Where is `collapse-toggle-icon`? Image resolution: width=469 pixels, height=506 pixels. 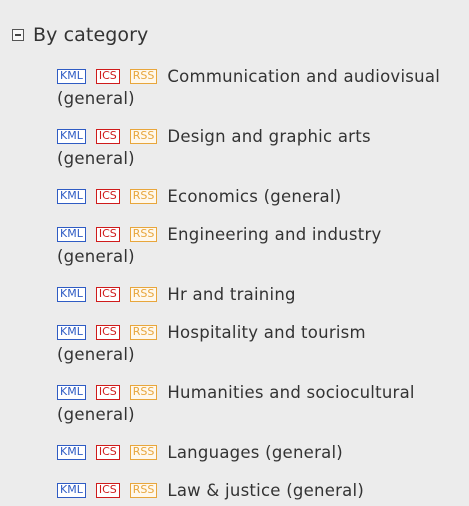
collapse-toggle-icon is located at coordinates (18, 35).